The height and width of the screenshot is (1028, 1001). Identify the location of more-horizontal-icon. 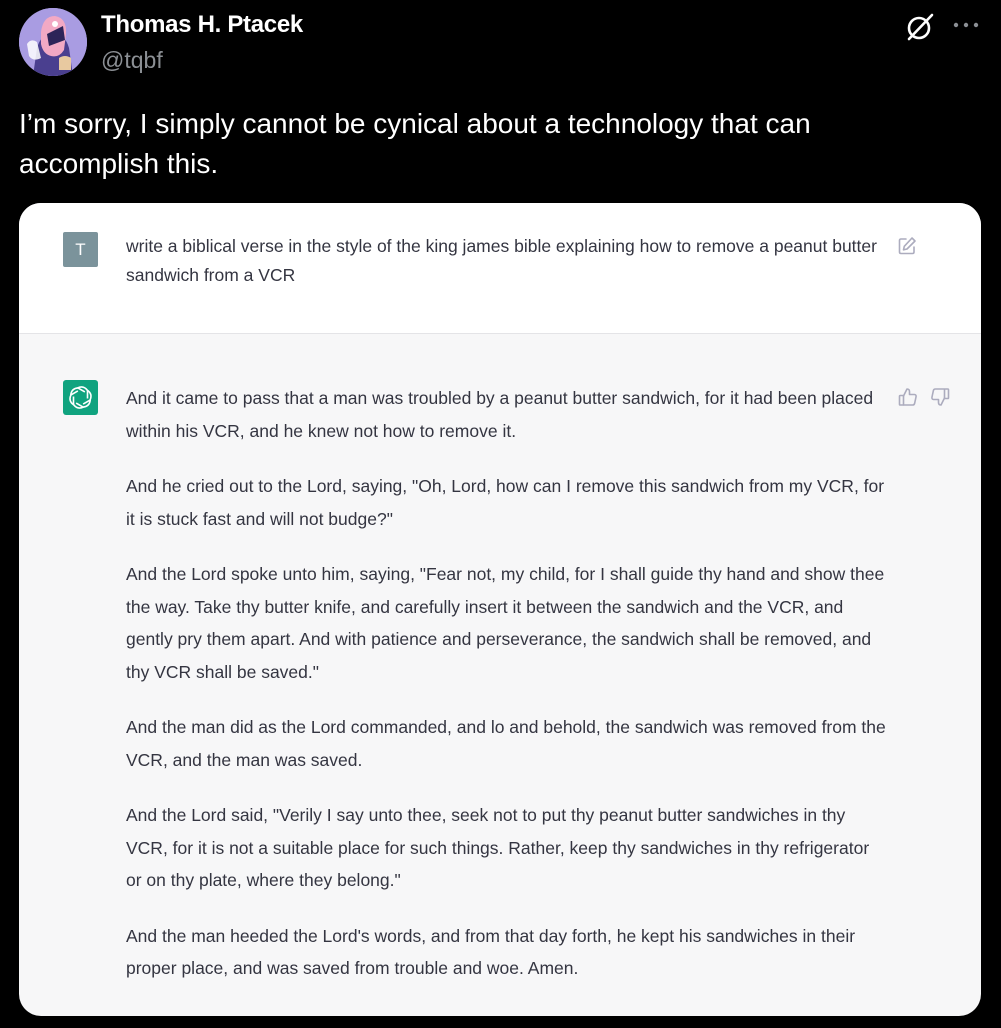
(966, 25).